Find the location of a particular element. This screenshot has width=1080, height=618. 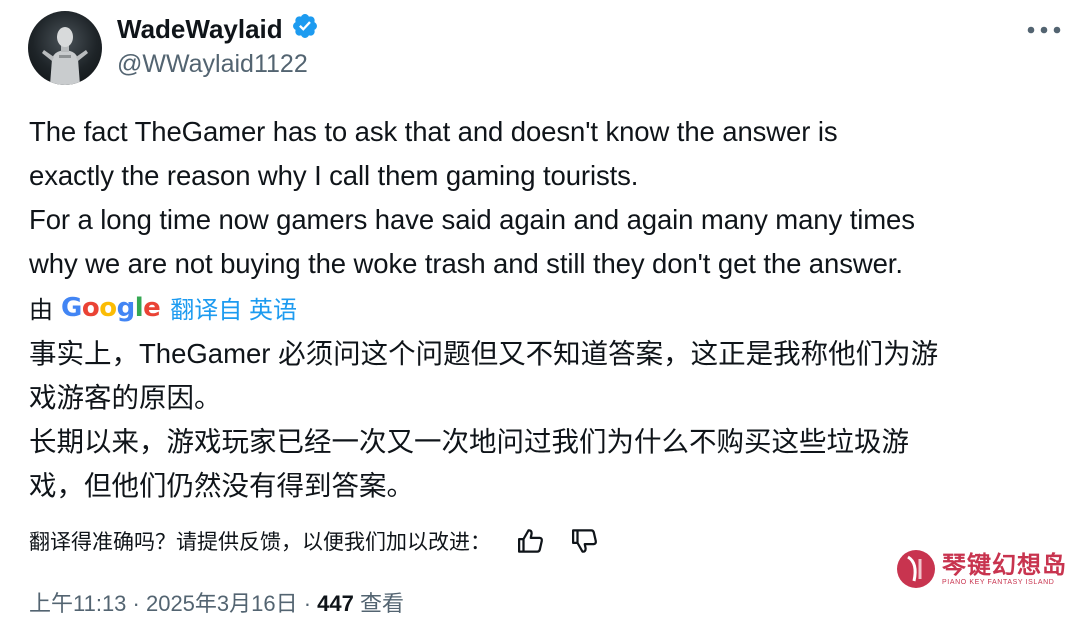

thumbs-down-button is located at coordinates (585, 541).